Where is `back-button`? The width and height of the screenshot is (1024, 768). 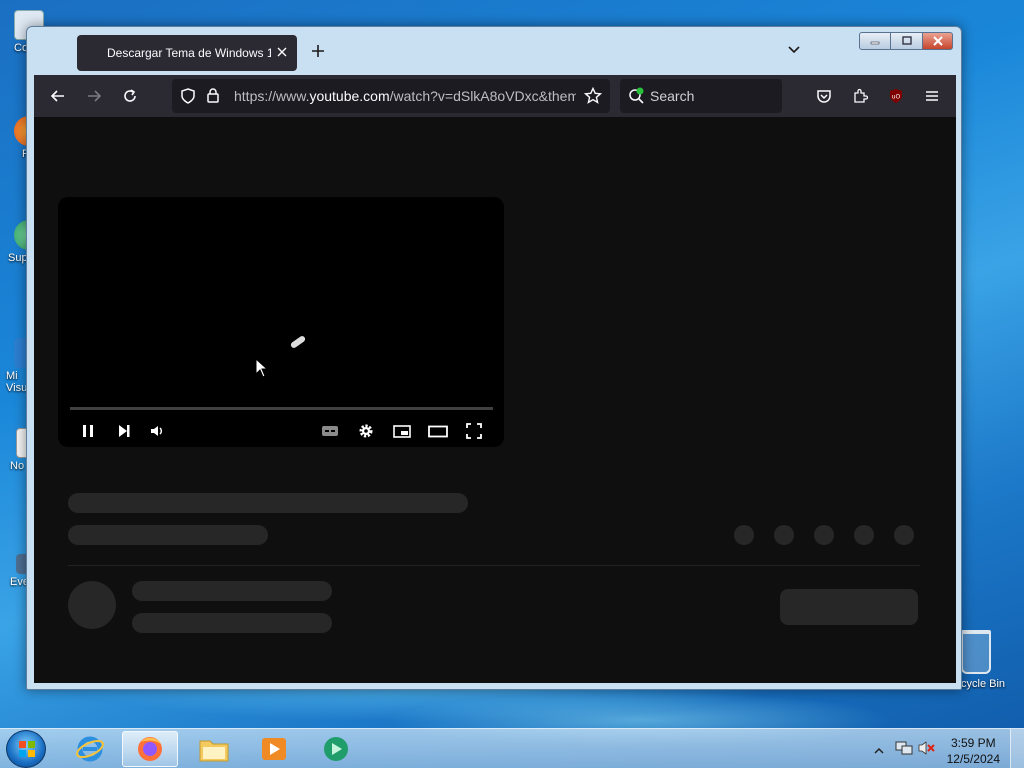 back-button is located at coordinates (58, 96).